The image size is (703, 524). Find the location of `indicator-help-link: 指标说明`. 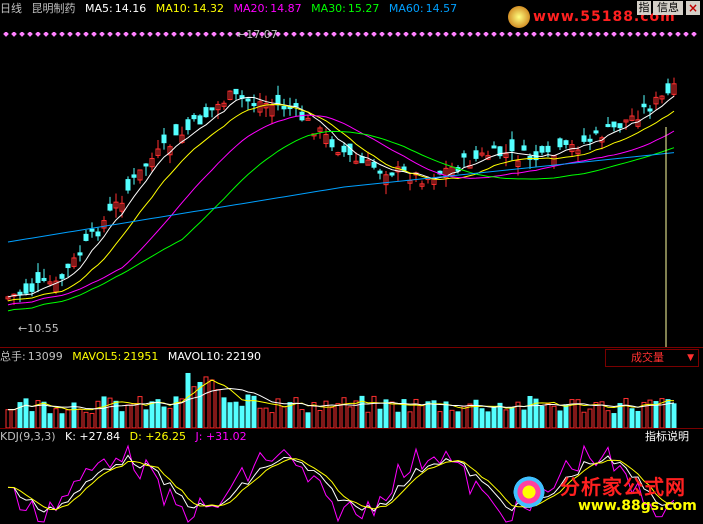

indicator-help-link: 指标说明 is located at coordinates (667, 437).